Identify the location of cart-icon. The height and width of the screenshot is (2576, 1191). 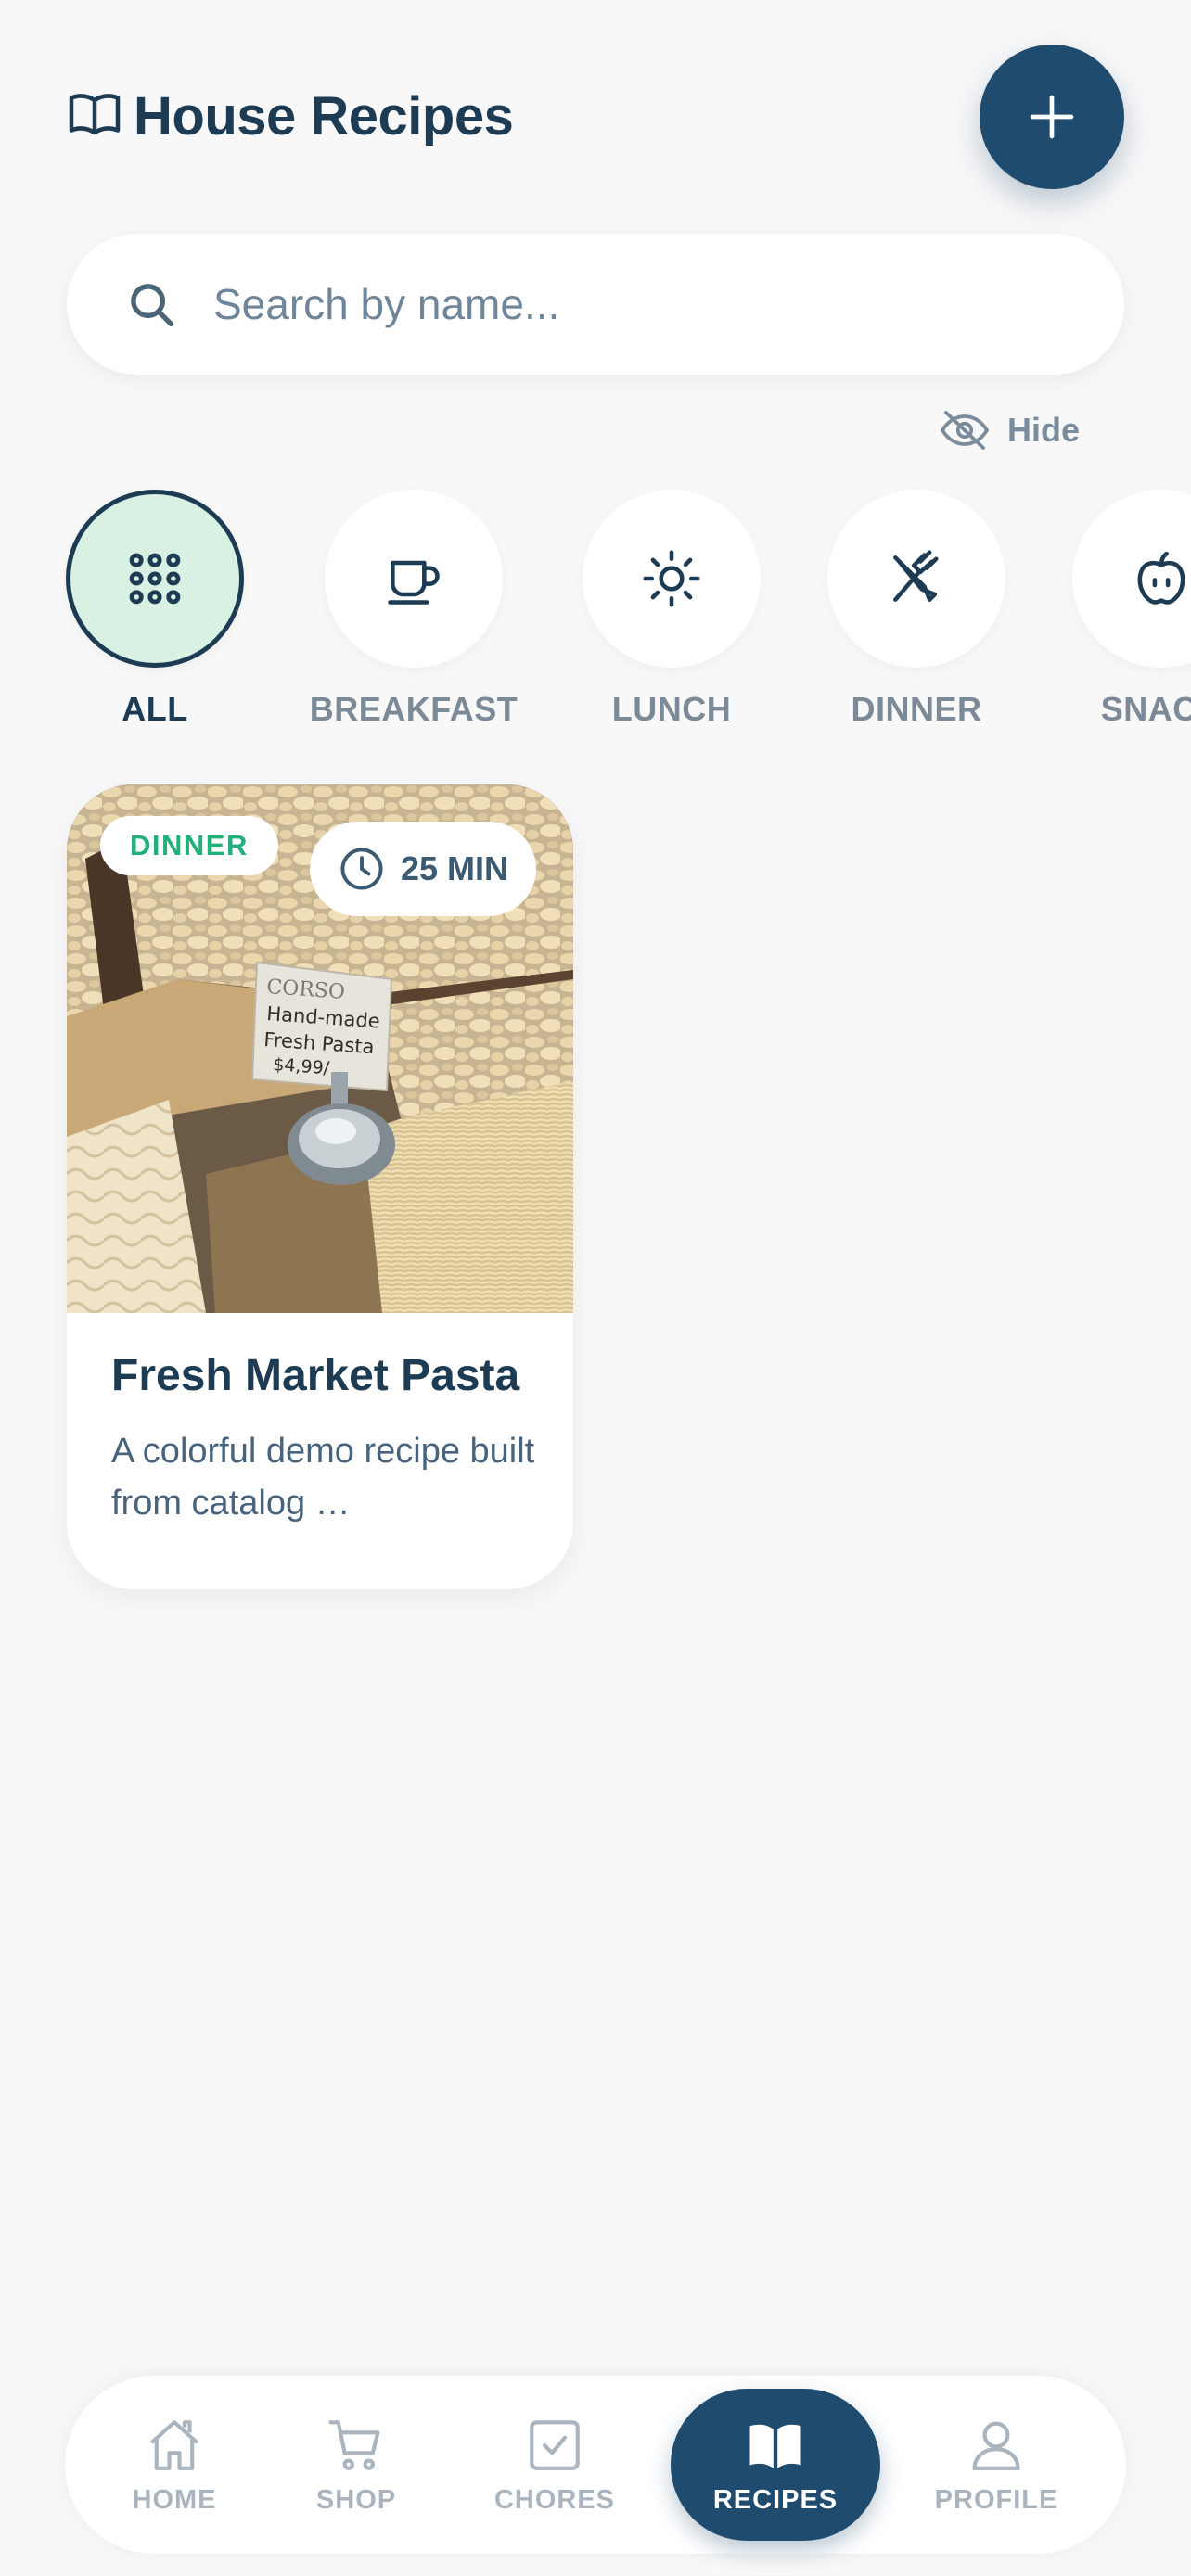
(354, 2445).